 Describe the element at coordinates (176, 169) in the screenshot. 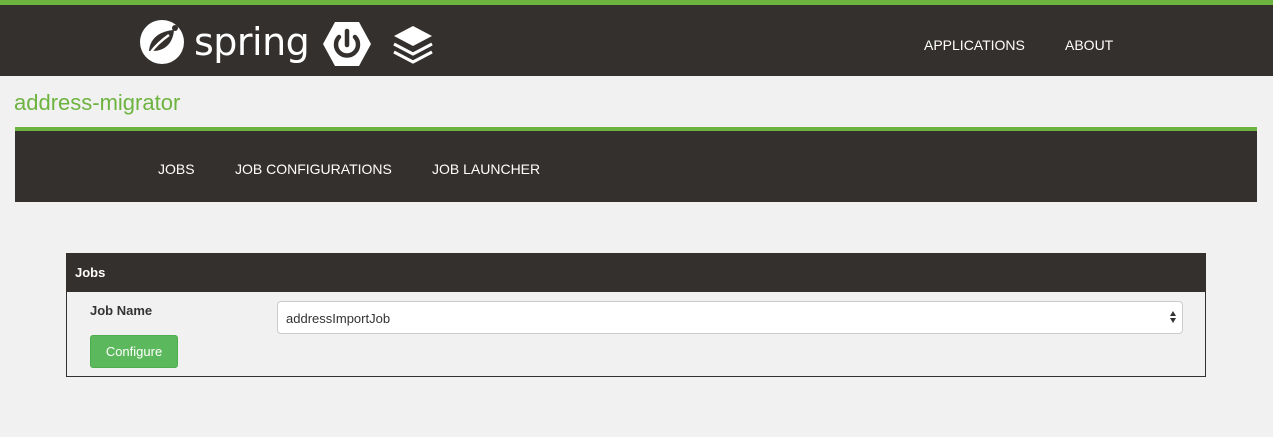

I see `subnav-item-jobs: JOBS` at that location.